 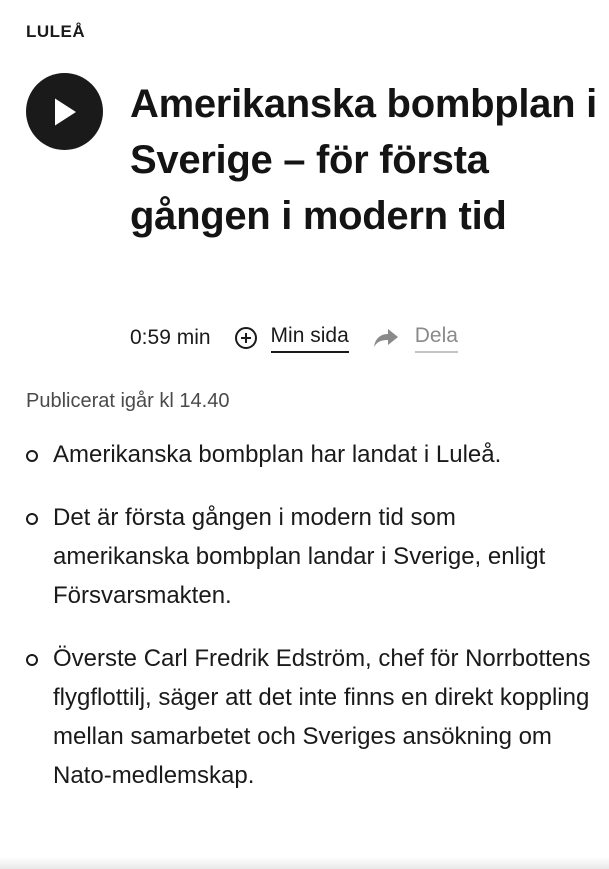 I want to click on category-label: LULEÅ, so click(x=55, y=32).